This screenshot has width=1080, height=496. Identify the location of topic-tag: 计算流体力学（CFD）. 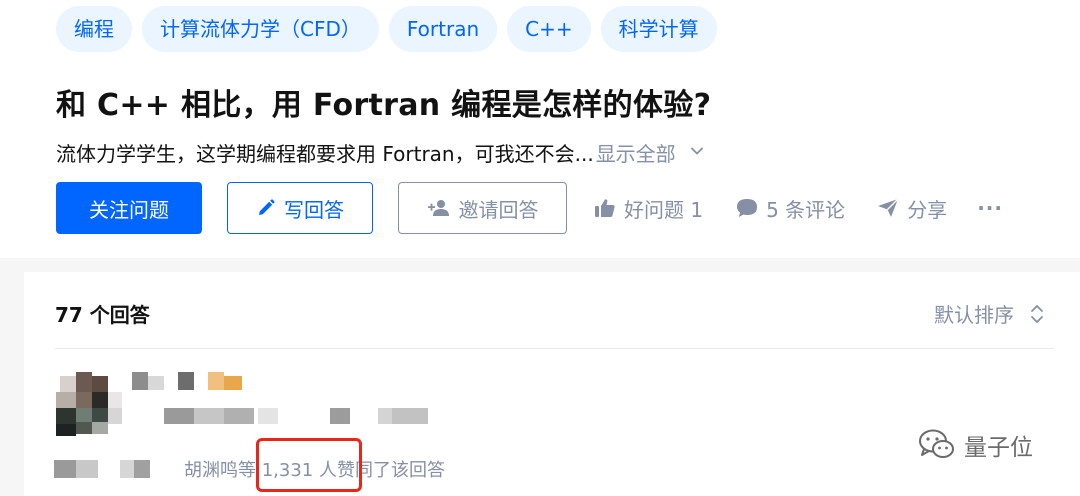
(260, 29).